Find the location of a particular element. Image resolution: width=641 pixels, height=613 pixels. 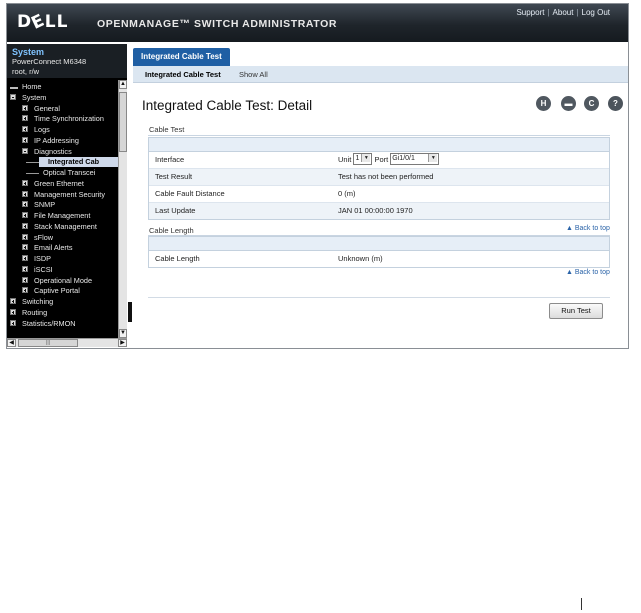

tree-horizontal-scrollbar: ◀ ||| ▶ is located at coordinates (67, 342).